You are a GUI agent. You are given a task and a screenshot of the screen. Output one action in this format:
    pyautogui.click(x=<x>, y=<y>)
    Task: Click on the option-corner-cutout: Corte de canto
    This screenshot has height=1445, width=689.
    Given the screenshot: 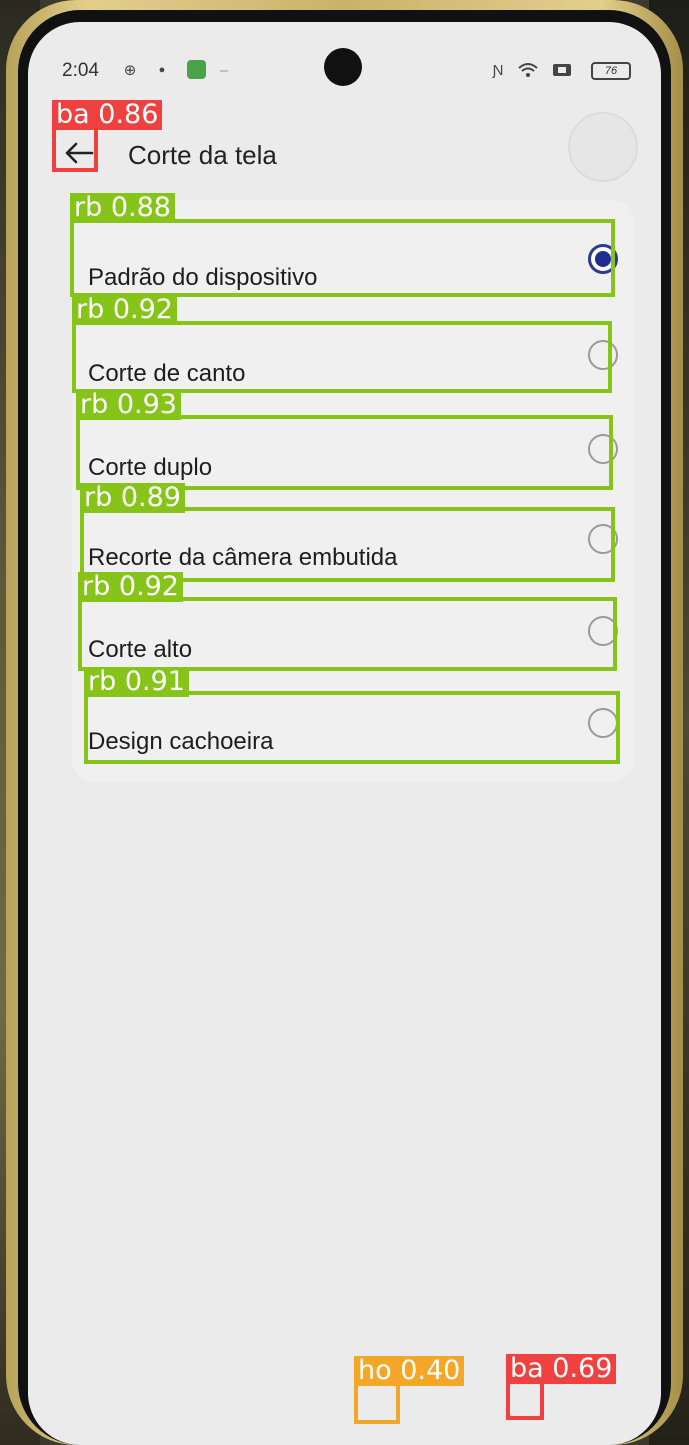 What is the action you would take?
    pyautogui.click(x=353, y=364)
    